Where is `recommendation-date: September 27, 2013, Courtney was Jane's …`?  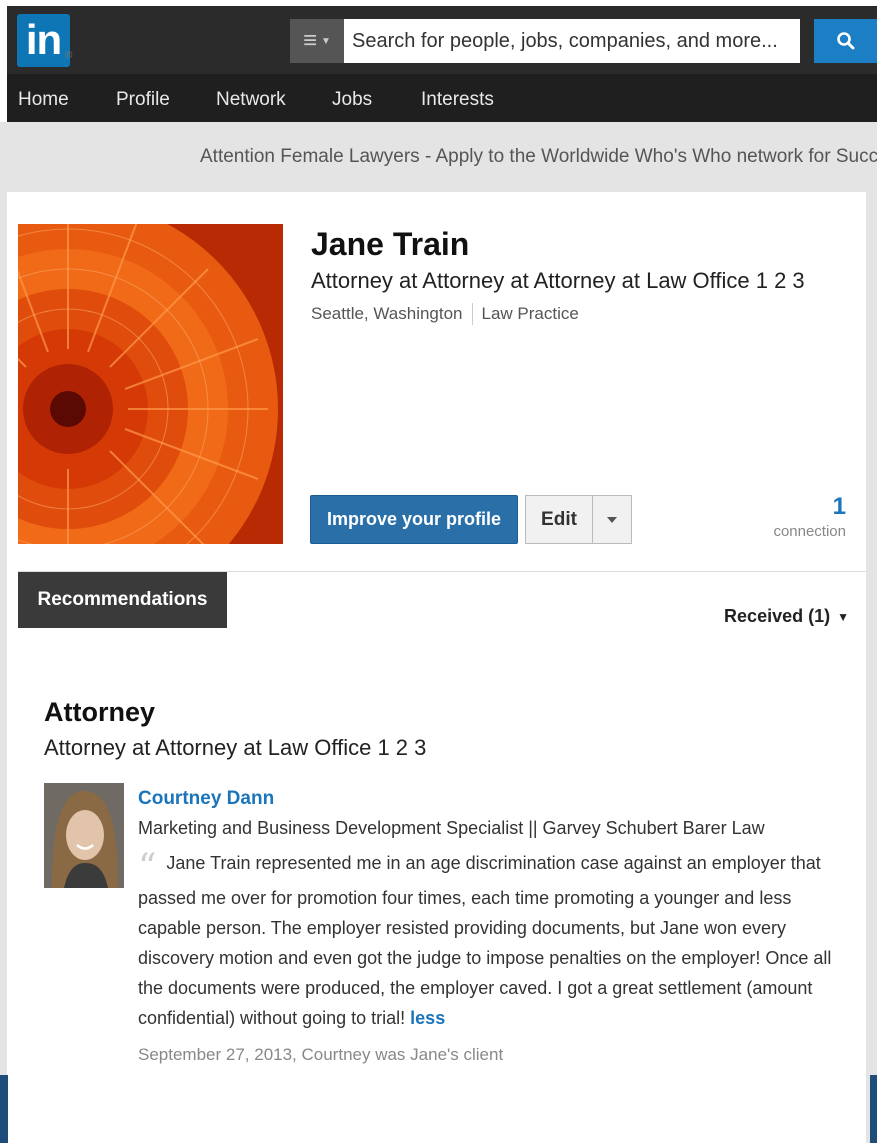
recommendation-date: September 27, 2013, Courtney was Jane's … is located at coordinates (321, 1054).